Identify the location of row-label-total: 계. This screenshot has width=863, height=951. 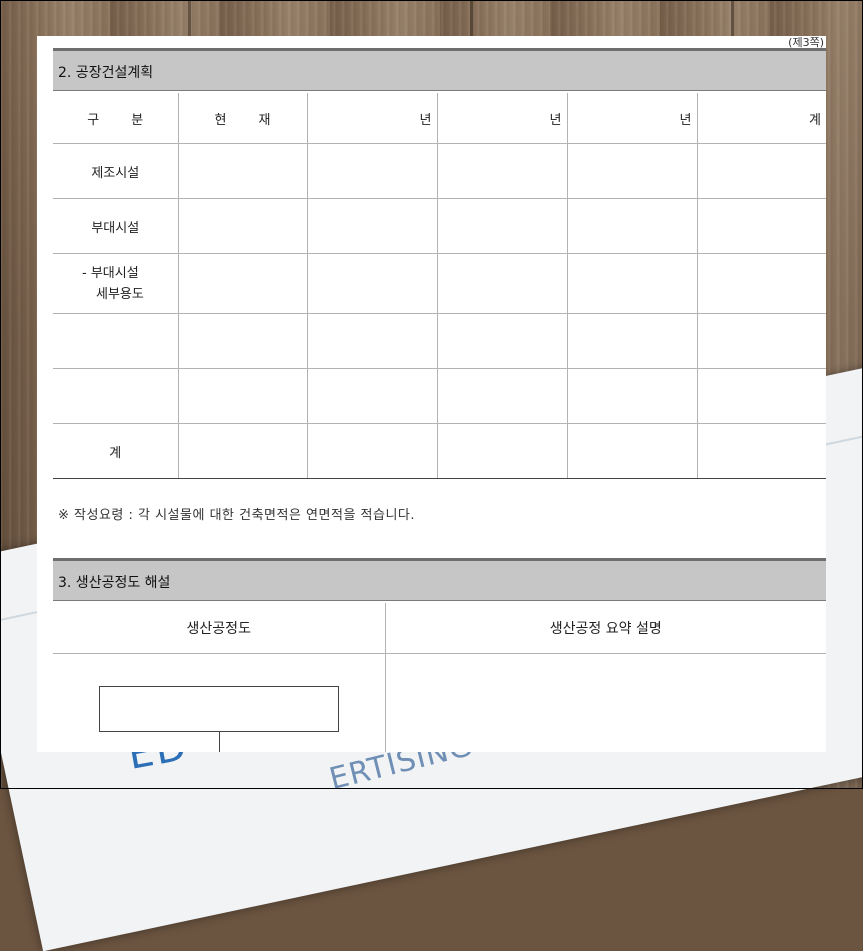
(116, 451).